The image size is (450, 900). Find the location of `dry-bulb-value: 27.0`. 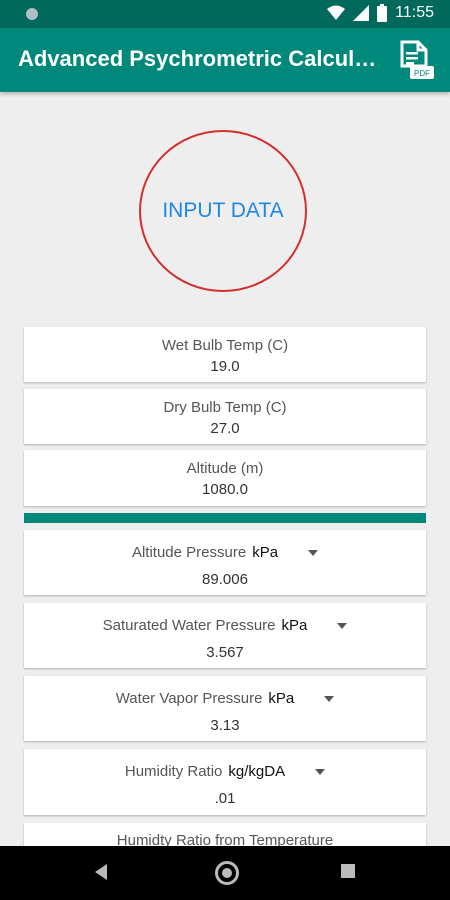

dry-bulb-value: 27.0 is located at coordinates (225, 428).